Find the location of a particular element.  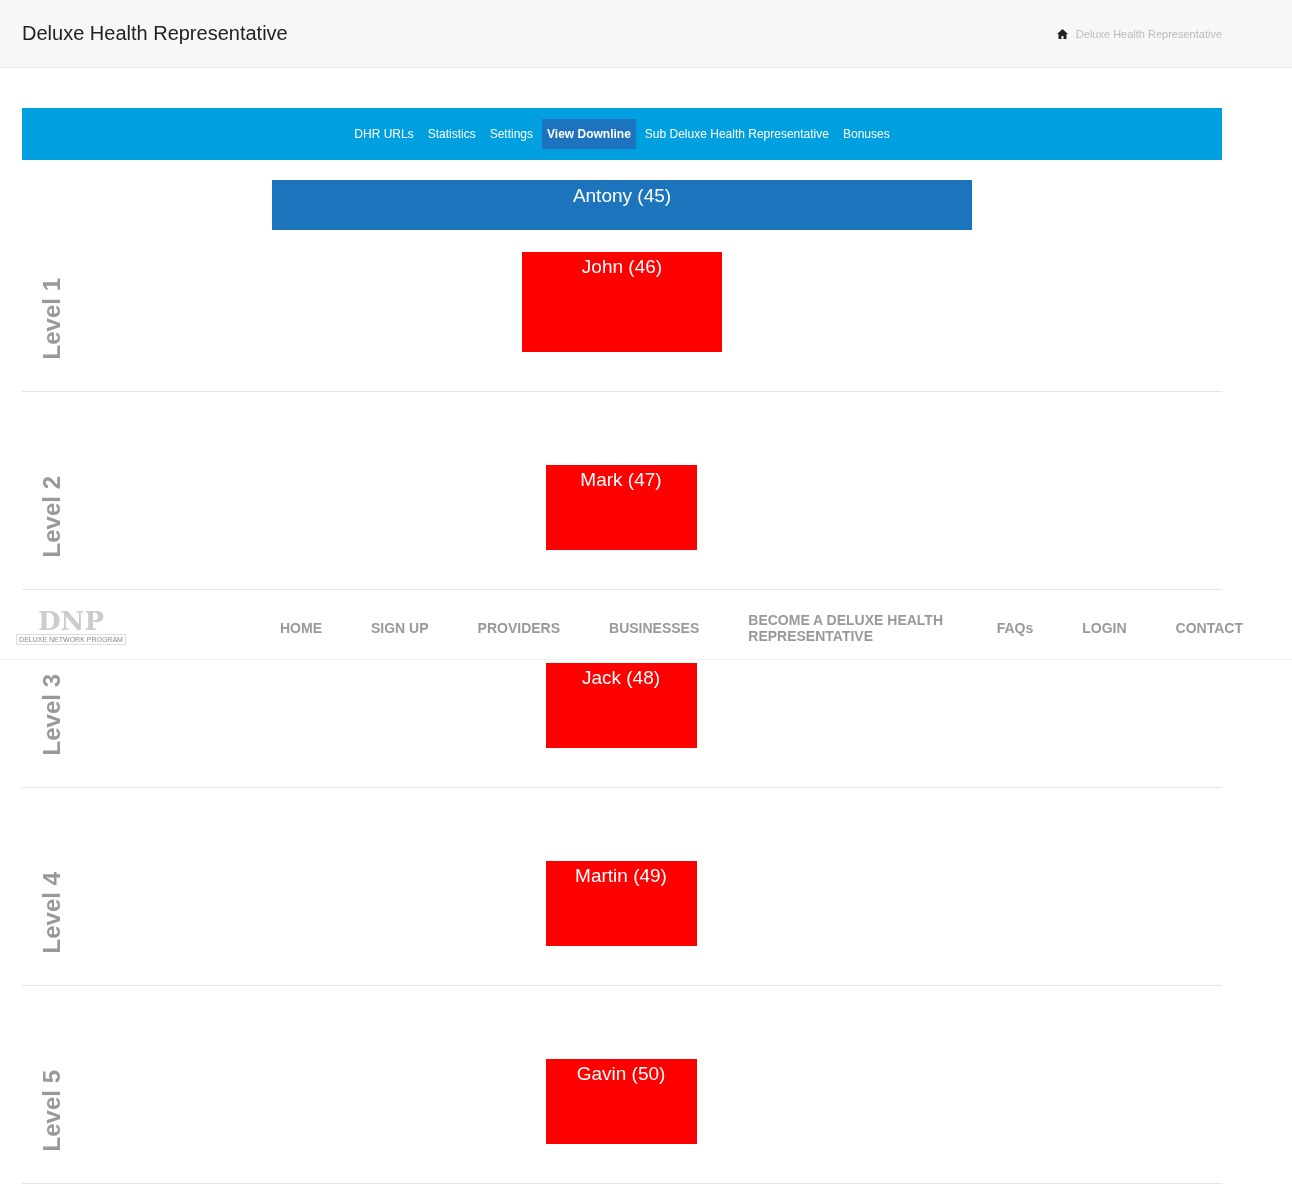

level-label: Level 3 is located at coordinates (52, 714).